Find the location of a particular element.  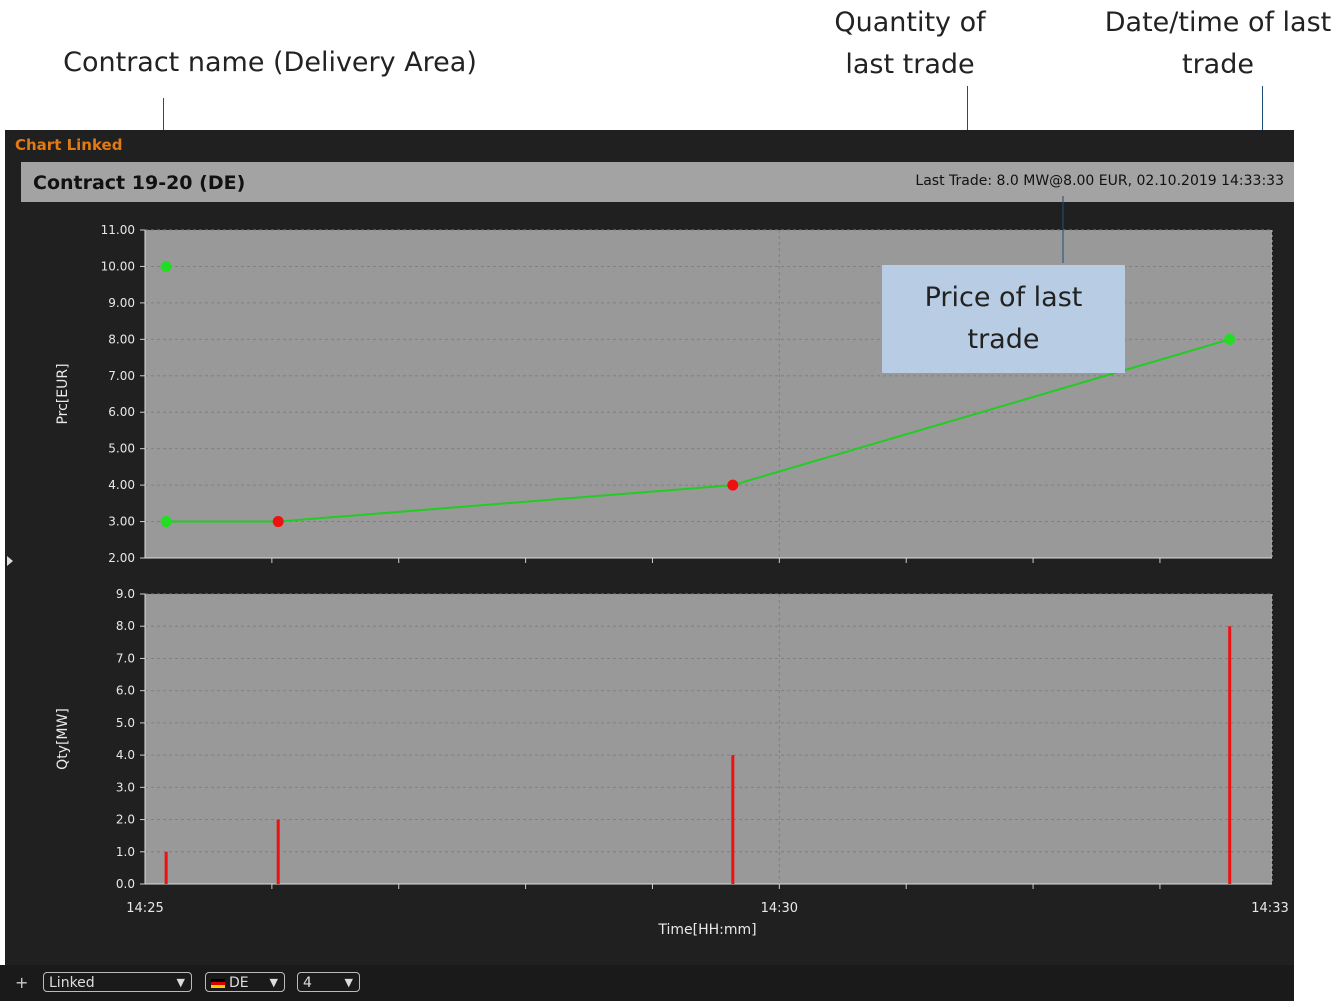

price-ytick-label: 4.00 is located at coordinates (121, 485).